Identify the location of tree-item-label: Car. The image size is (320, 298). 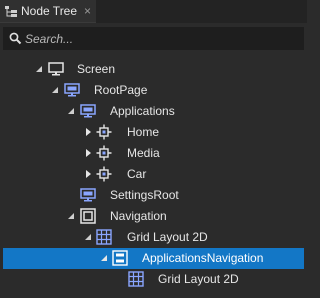
(137, 174).